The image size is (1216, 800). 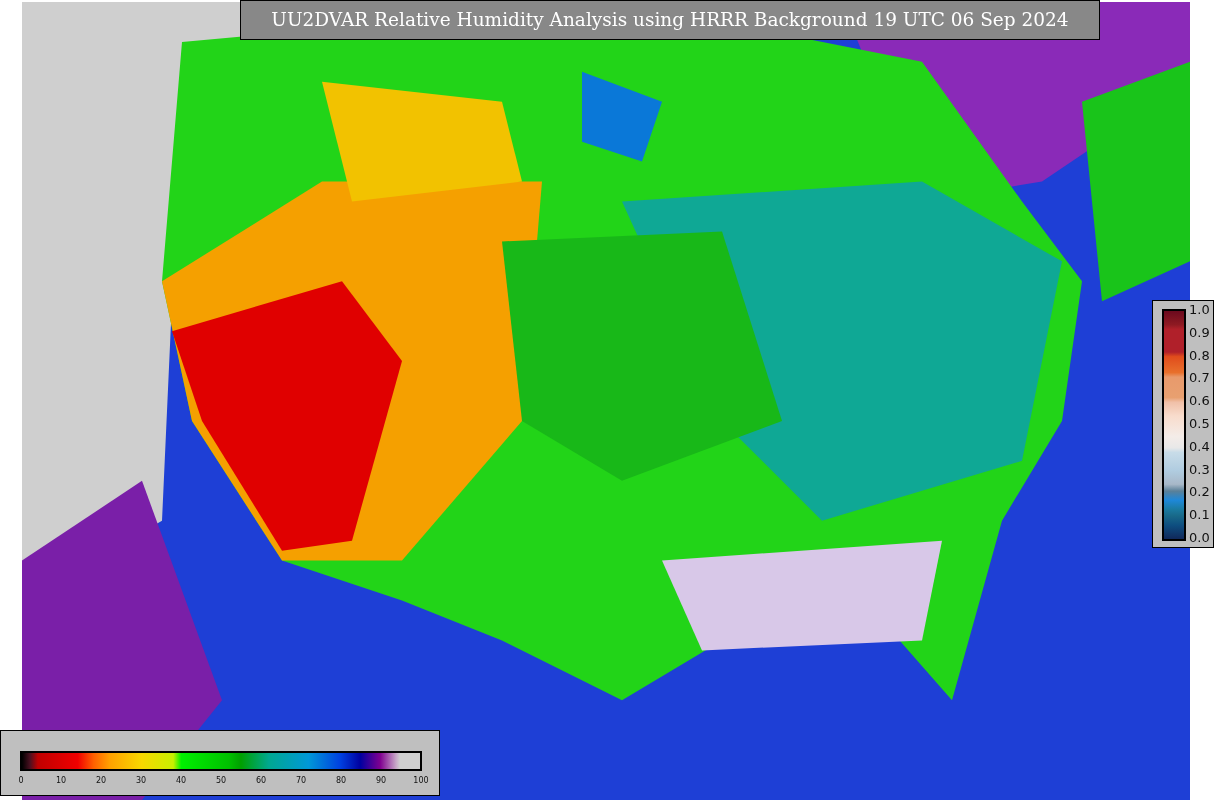 I want to click on tick-label: 90, so click(x=381, y=780).